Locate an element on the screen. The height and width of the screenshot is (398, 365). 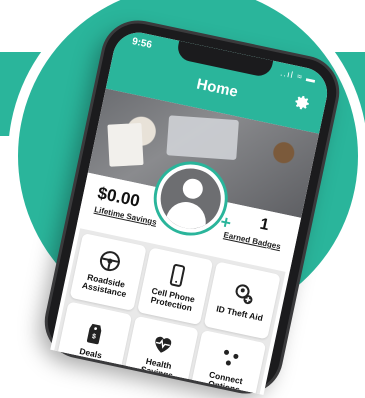
tile-label: Connect Options is located at coordinates (225, 382).